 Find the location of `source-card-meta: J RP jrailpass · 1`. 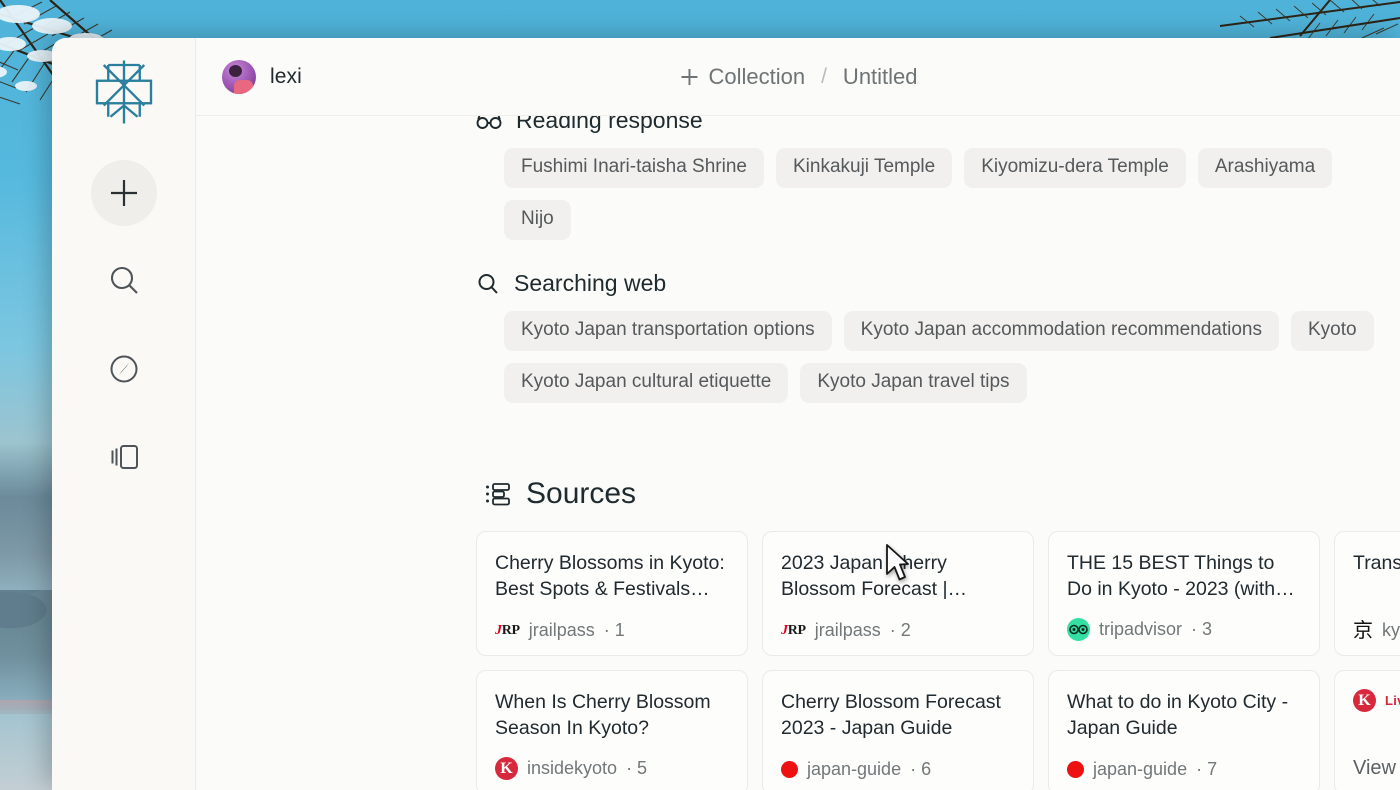

source-card-meta: J RP jrailpass · 1 is located at coordinates (612, 630).